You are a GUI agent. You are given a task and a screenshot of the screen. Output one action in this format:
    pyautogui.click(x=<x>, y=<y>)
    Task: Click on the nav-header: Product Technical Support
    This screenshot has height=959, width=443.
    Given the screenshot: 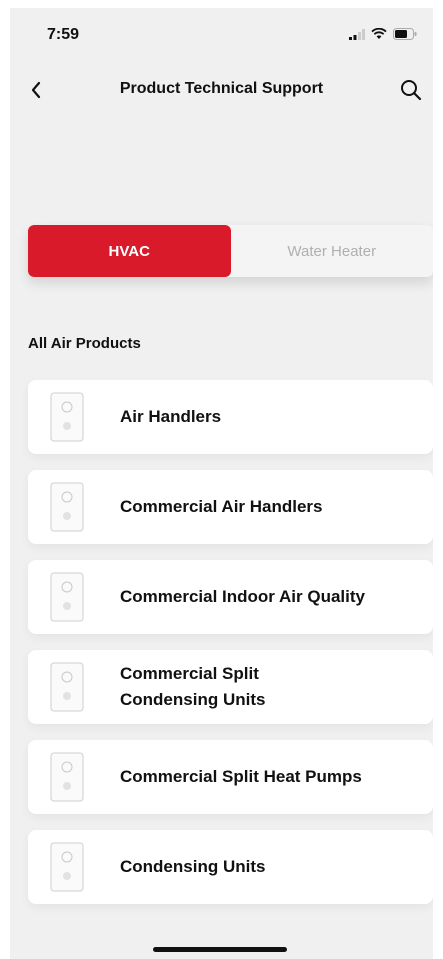 What is the action you would take?
    pyautogui.click(x=221, y=90)
    